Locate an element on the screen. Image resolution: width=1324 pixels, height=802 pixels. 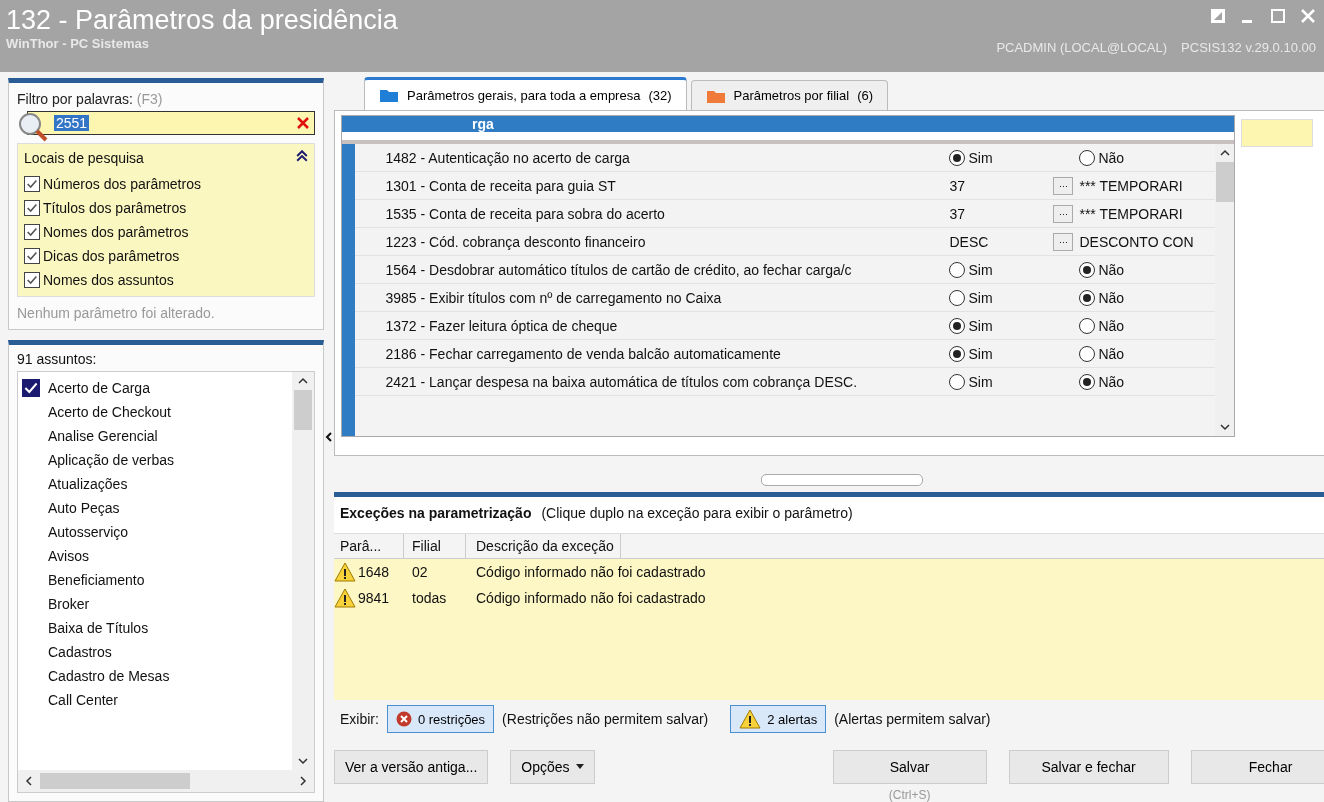
parameter-name: 1301 - Conta de receita para guia ST is located at coordinates (500, 185).